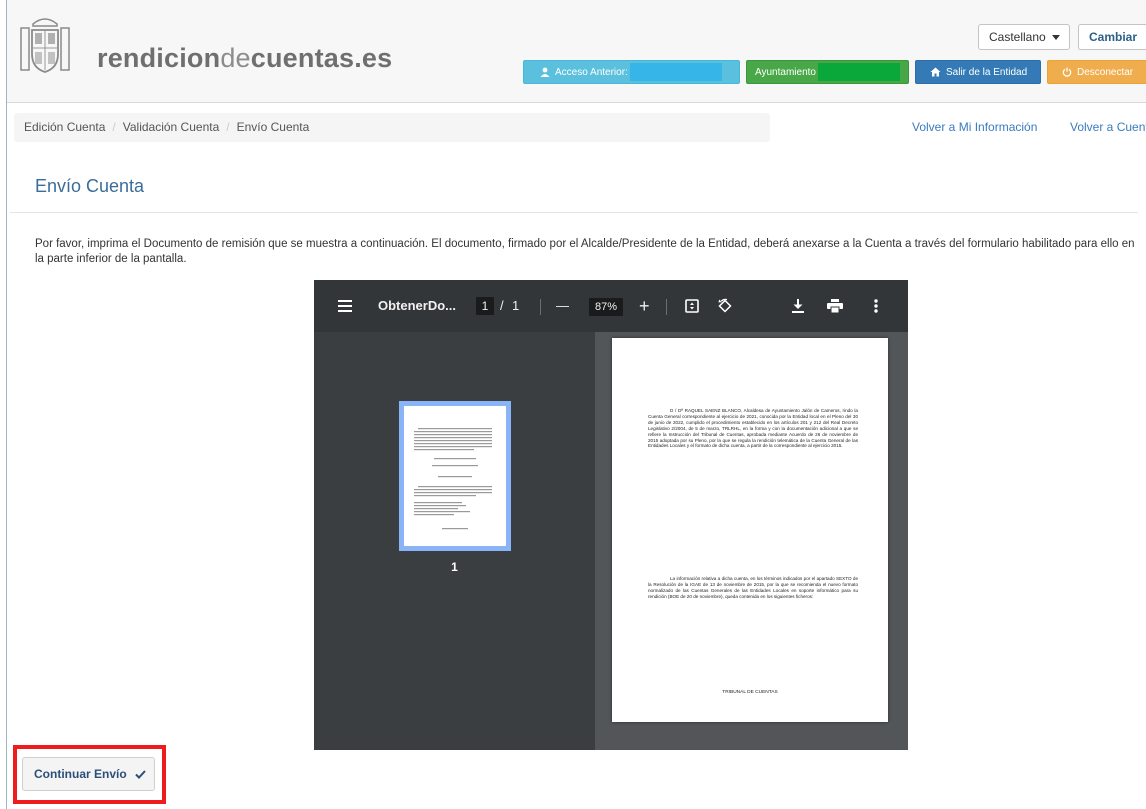 This screenshot has width=1146, height=809. I want to click on thumbnail-sidebar: 1, so click(454, 541).